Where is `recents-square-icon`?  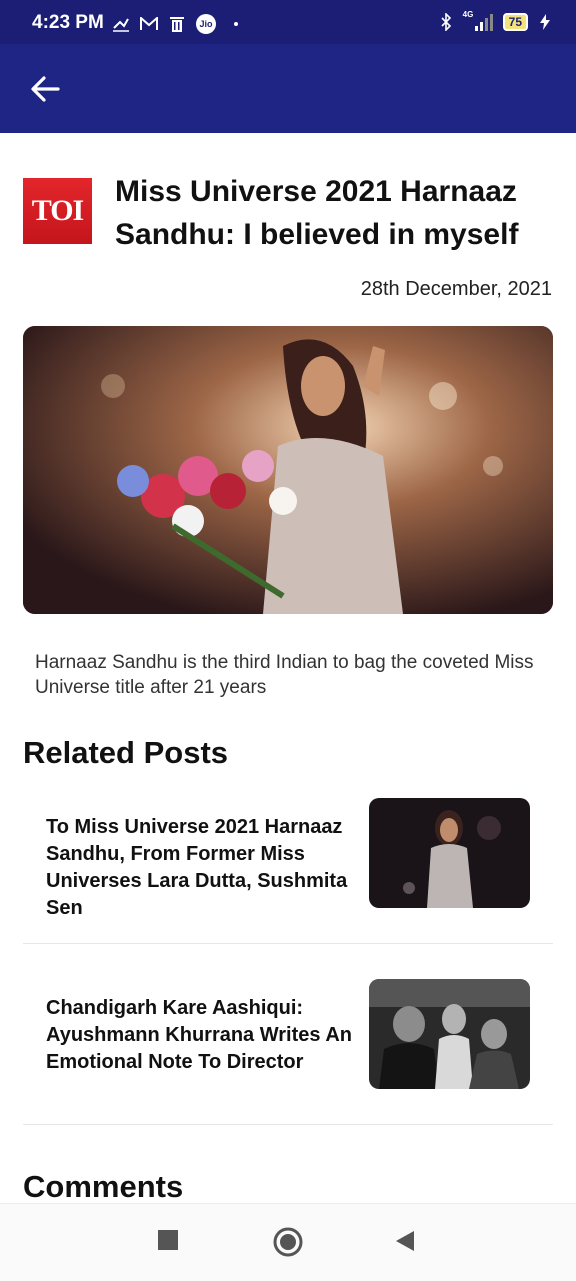 recents-square-icon is located at coordinates (168, 1240).